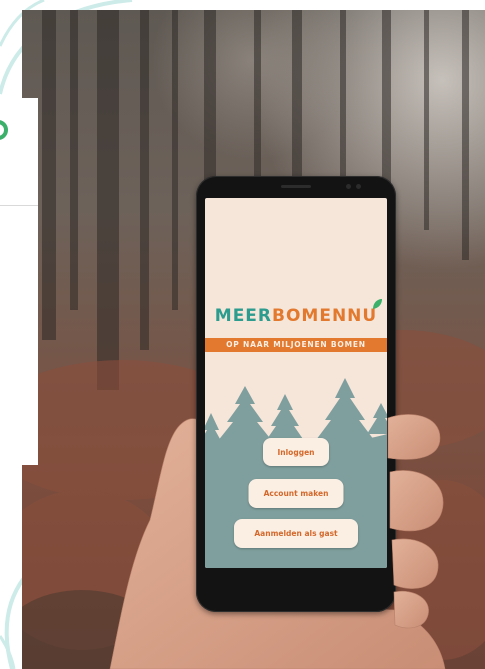  I want to click on hand-fingers, so click(415, 521).